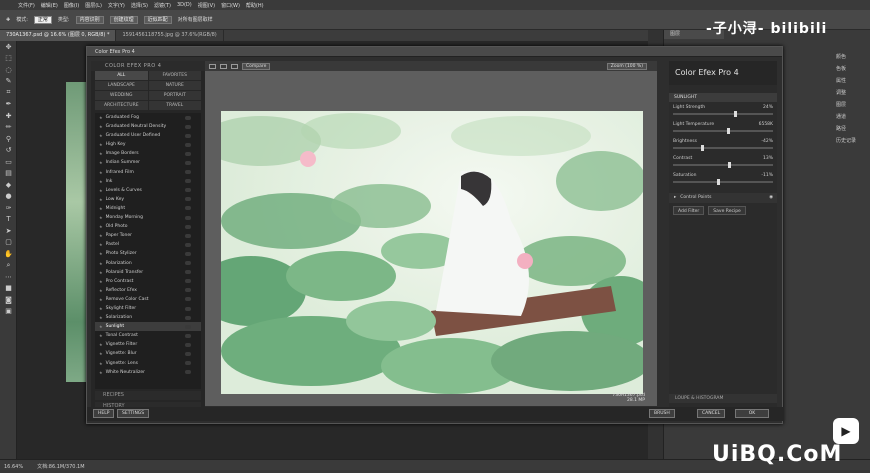  Describe the element at coordinates (148, 299) in the screenshot. I see `filter-item: ★ Remove Color Cast` at that location.